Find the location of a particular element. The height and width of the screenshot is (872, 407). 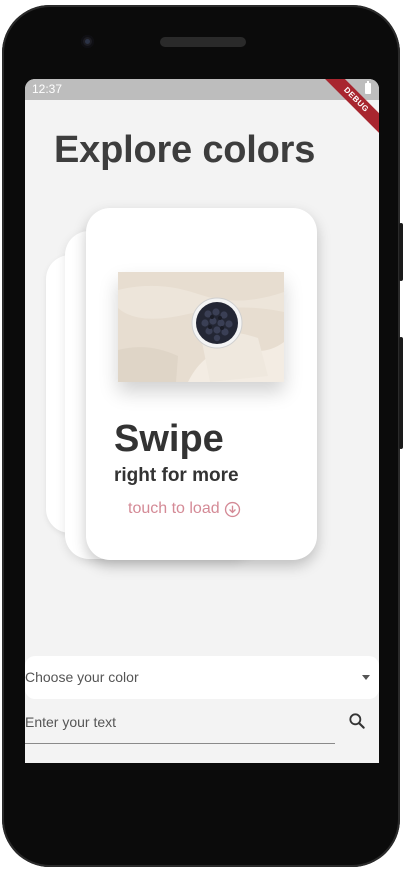

download-circle-icon is located at coordinates (232, 509).